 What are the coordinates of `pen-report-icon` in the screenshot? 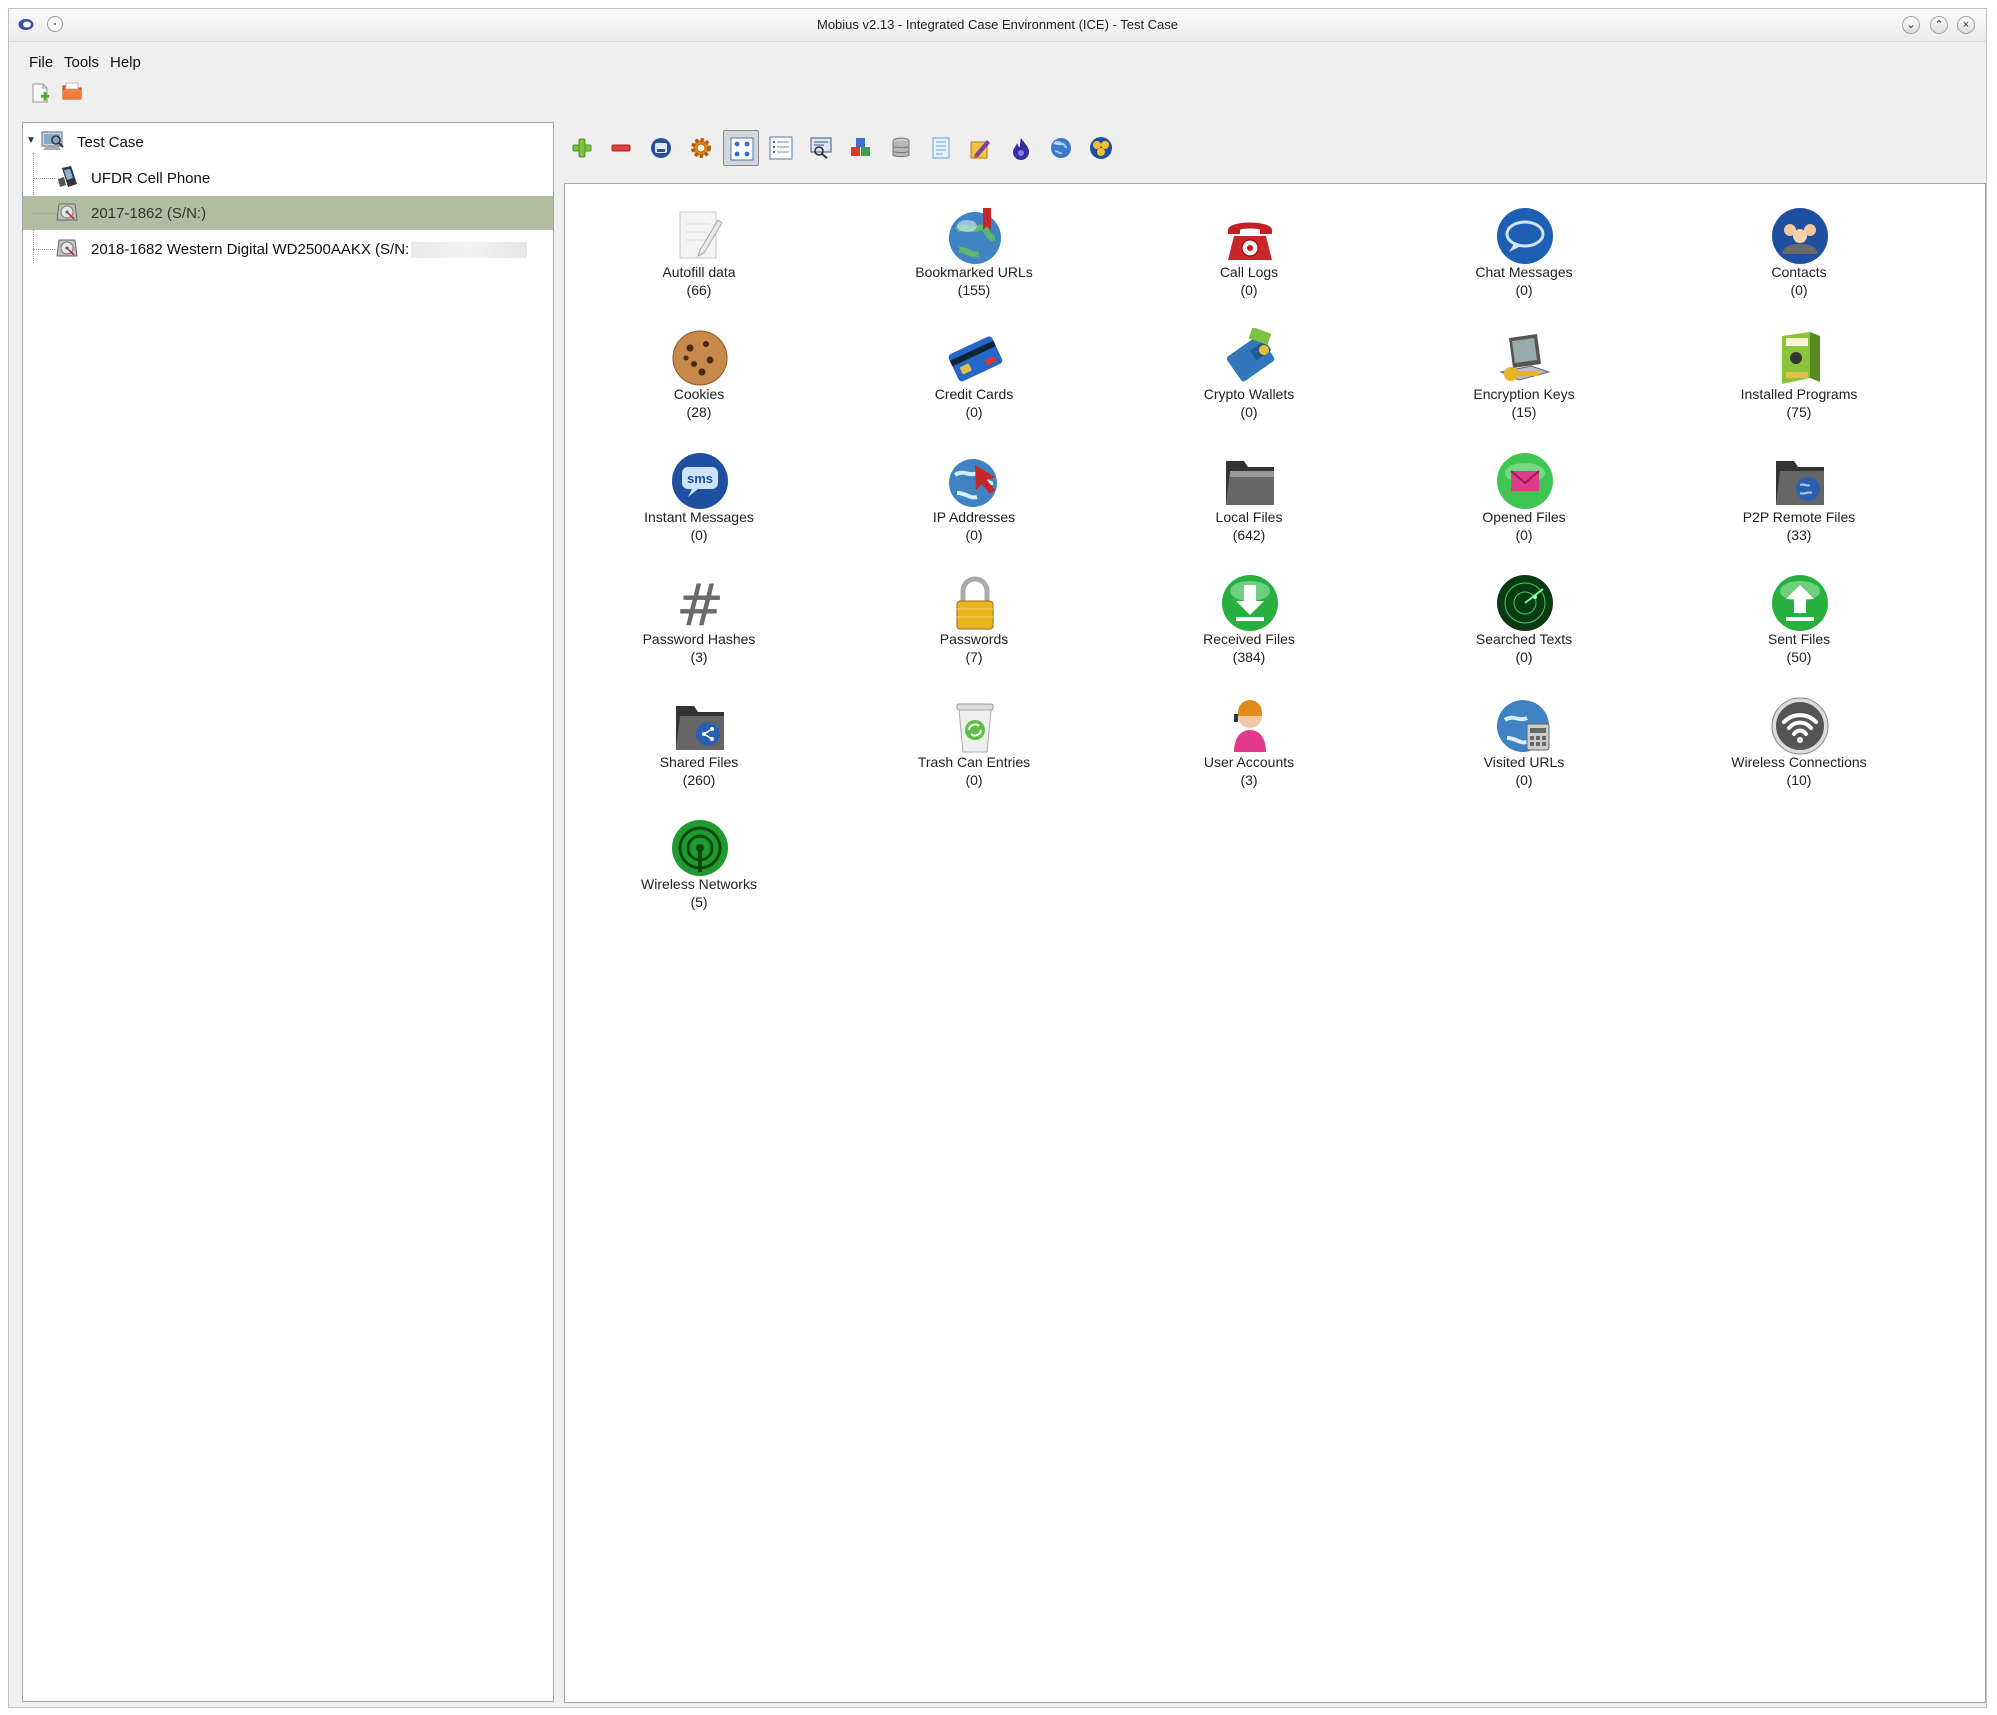 It's located at (980, 149).